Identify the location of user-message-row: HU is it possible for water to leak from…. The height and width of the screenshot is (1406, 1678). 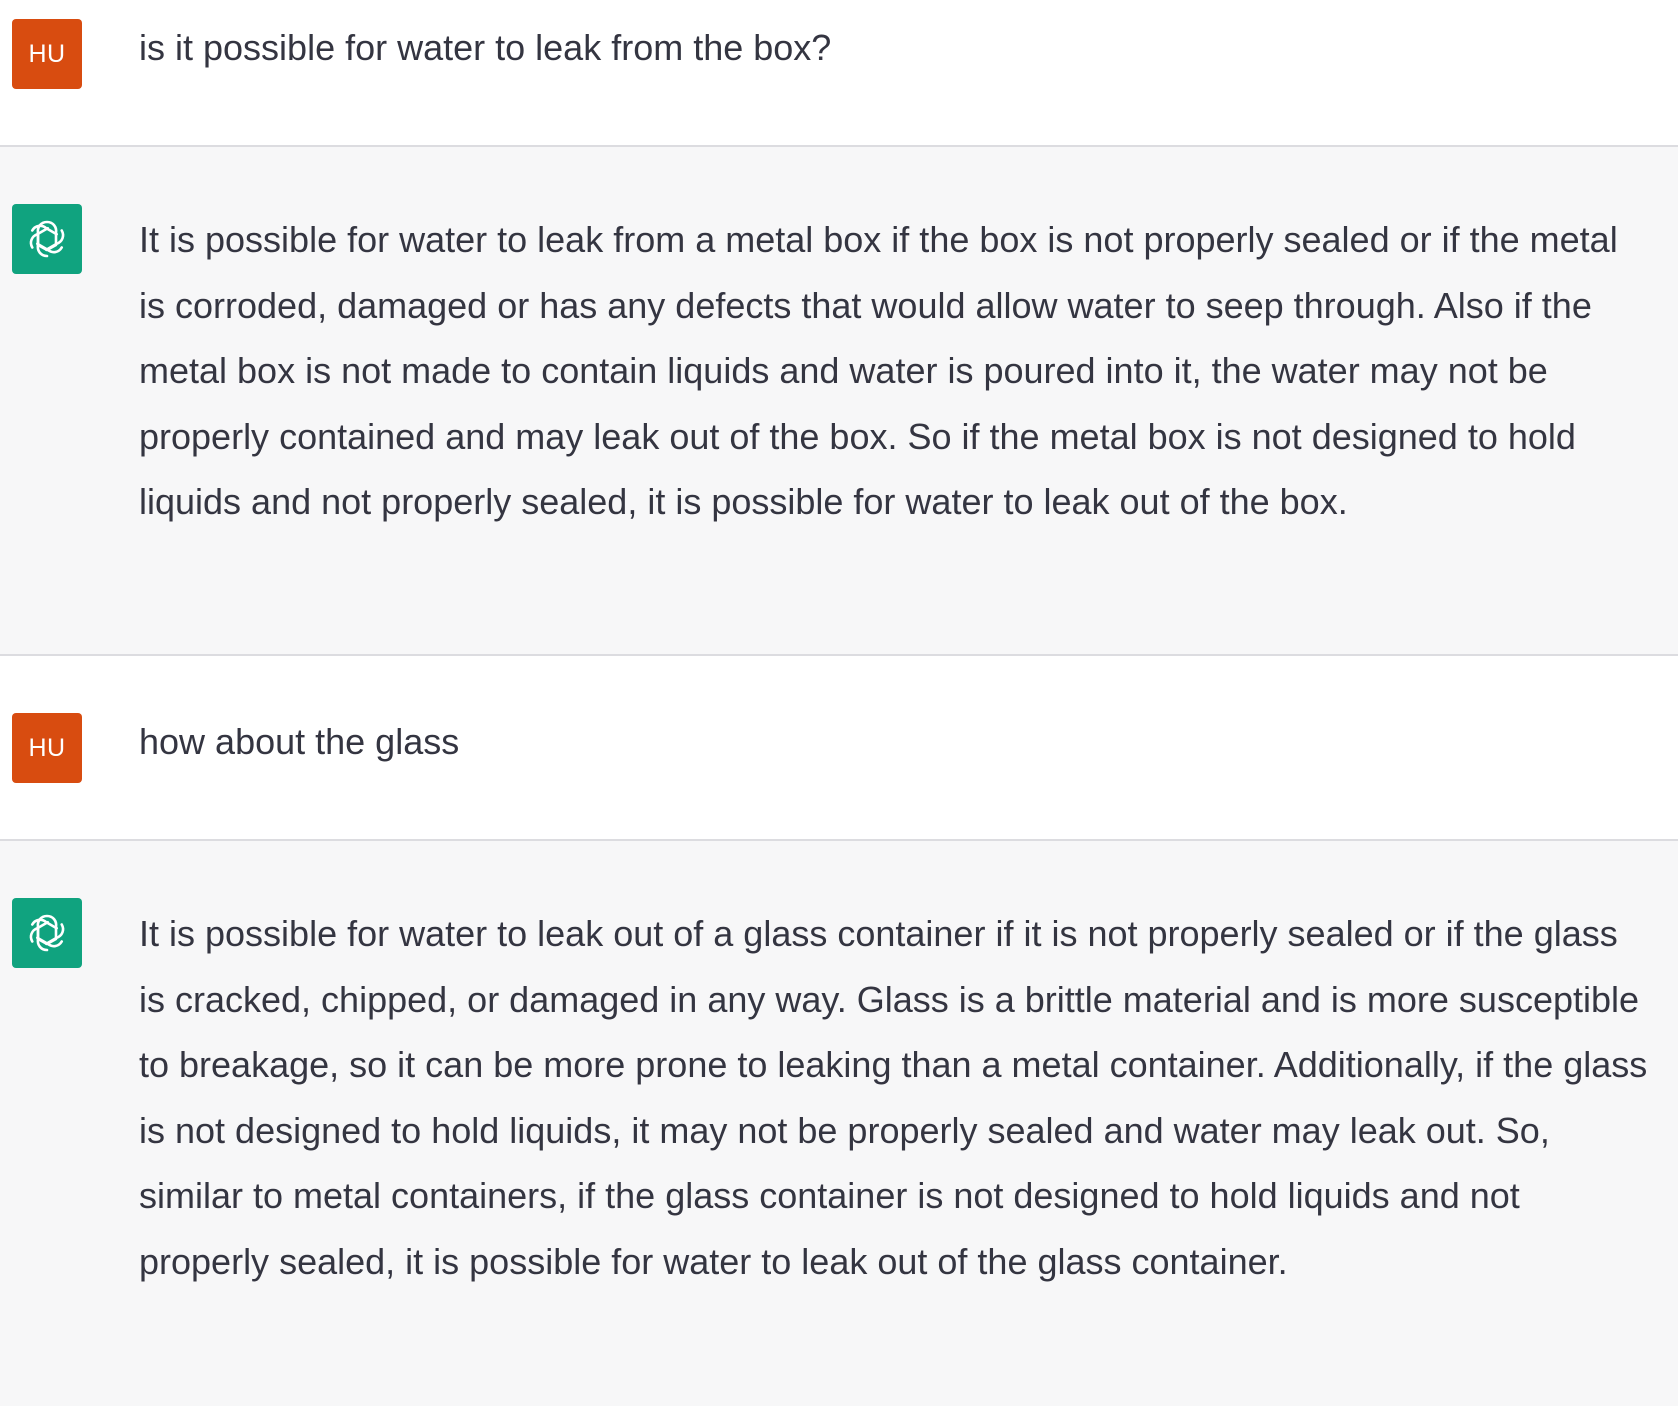
(839, 73).